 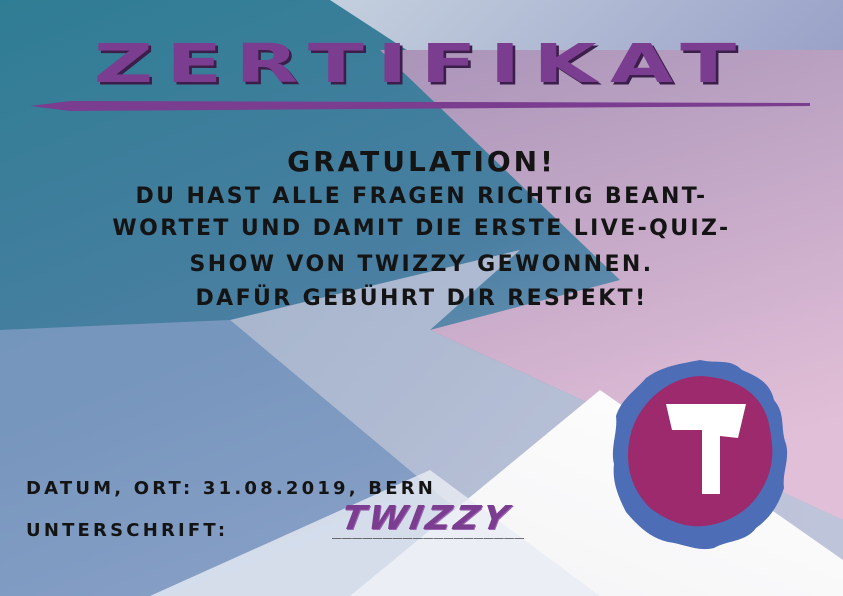 What do you see at coordinates (421, 228) in the screenshot?
I see `body-line: WORTET UND DAMIT DIE ERSTE LIVE-QUIZ-` at bounding box center [421, 228].